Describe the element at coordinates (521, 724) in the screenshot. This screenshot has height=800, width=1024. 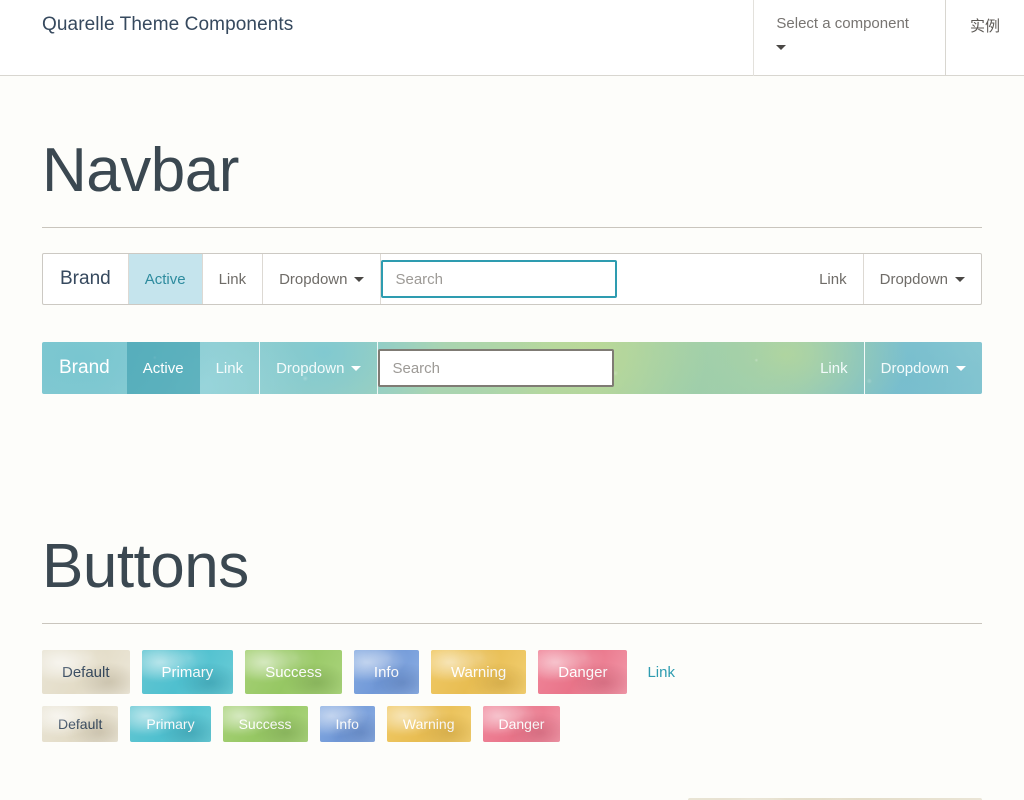
I see `button-sm-danger: Danger` at that location.